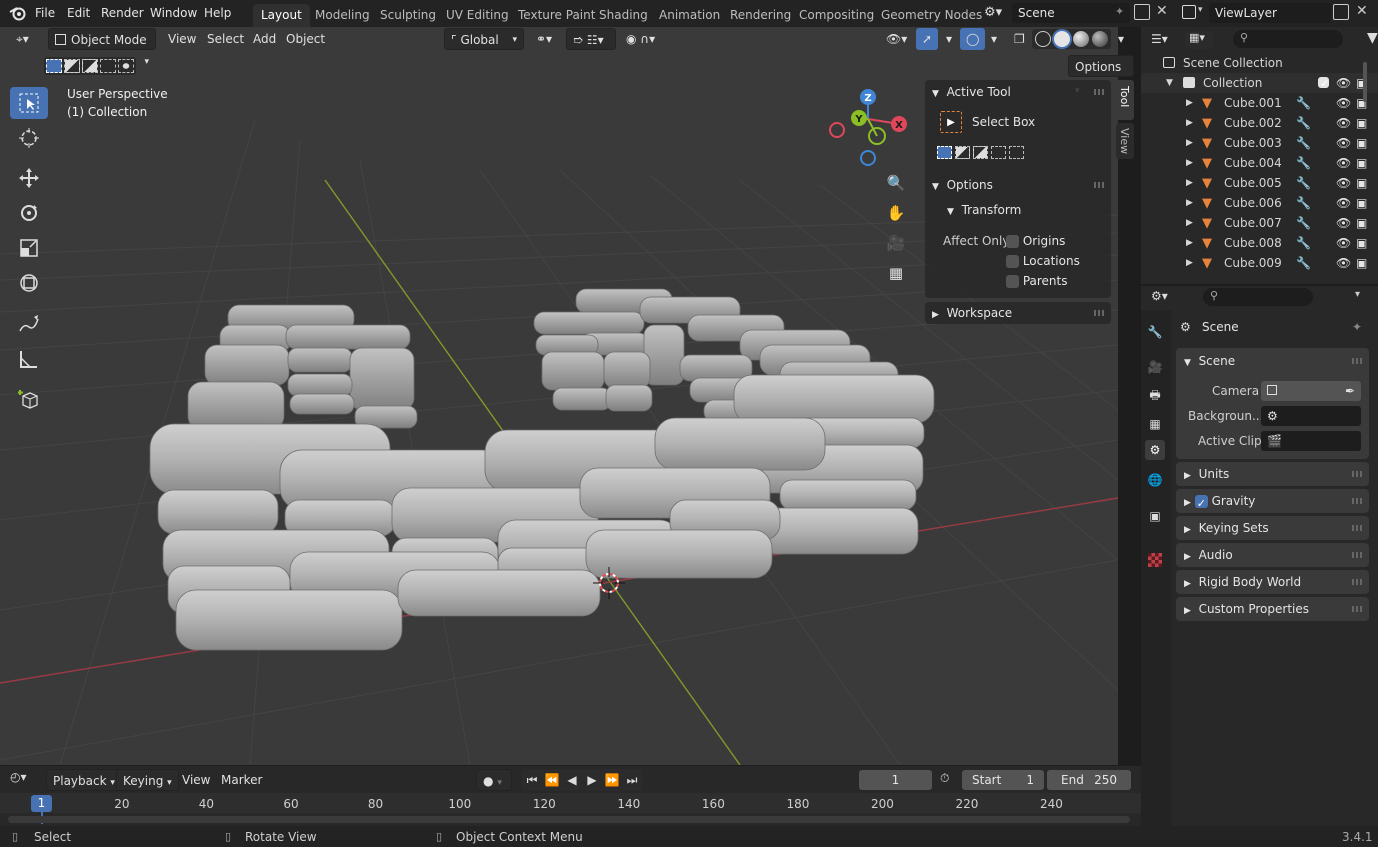 This screenshot has height=847, width=1378. I want to click on delete-scene-icon: ✕, so click(1162, 11).